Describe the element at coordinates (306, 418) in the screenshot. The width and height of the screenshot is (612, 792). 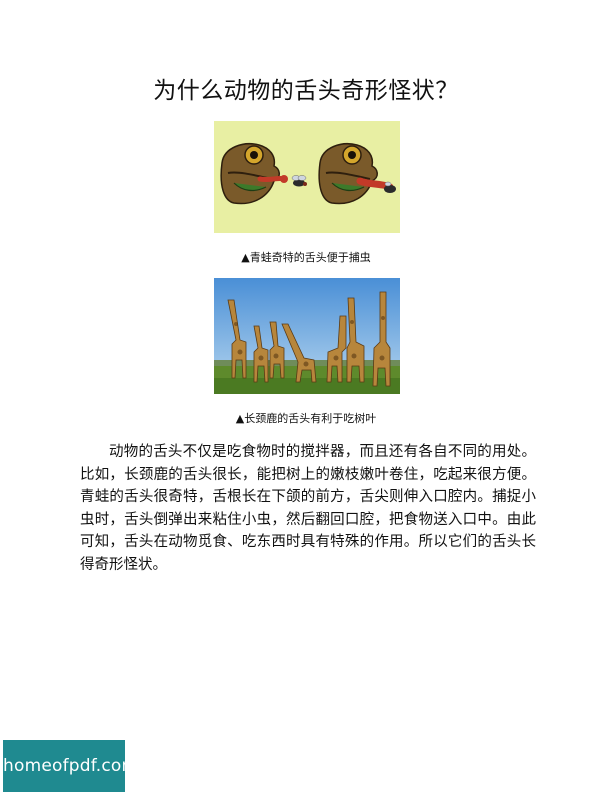
I see `giraffe-caption: ▲长颈鹿的舌头有利于吃树叶` at that location.